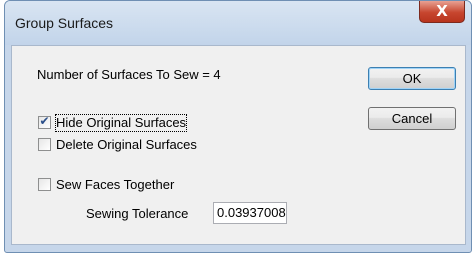  Describe the element at coordinates (121, 123) in the screenshot. I see `hide-original-surfaces-label: Hide Original Surfaces` at that location.